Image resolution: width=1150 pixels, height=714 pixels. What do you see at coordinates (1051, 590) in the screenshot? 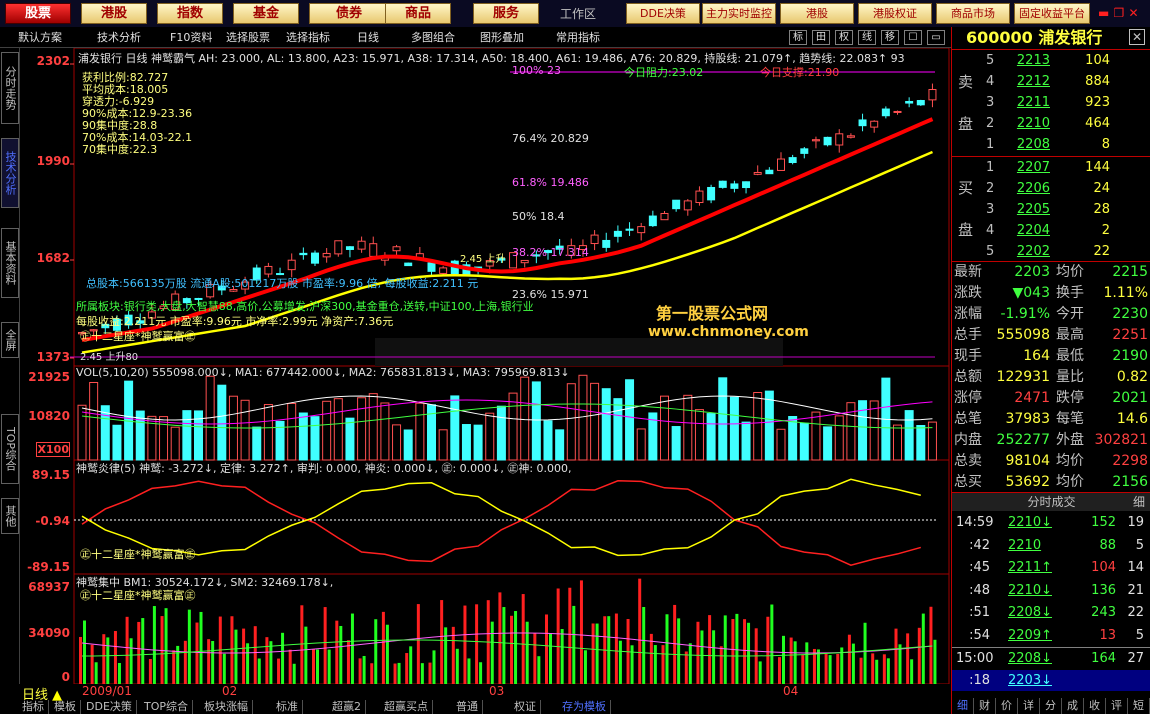
I see `tick-row: :48 2210↓ 136 21` at bounding box center [1051, 590].